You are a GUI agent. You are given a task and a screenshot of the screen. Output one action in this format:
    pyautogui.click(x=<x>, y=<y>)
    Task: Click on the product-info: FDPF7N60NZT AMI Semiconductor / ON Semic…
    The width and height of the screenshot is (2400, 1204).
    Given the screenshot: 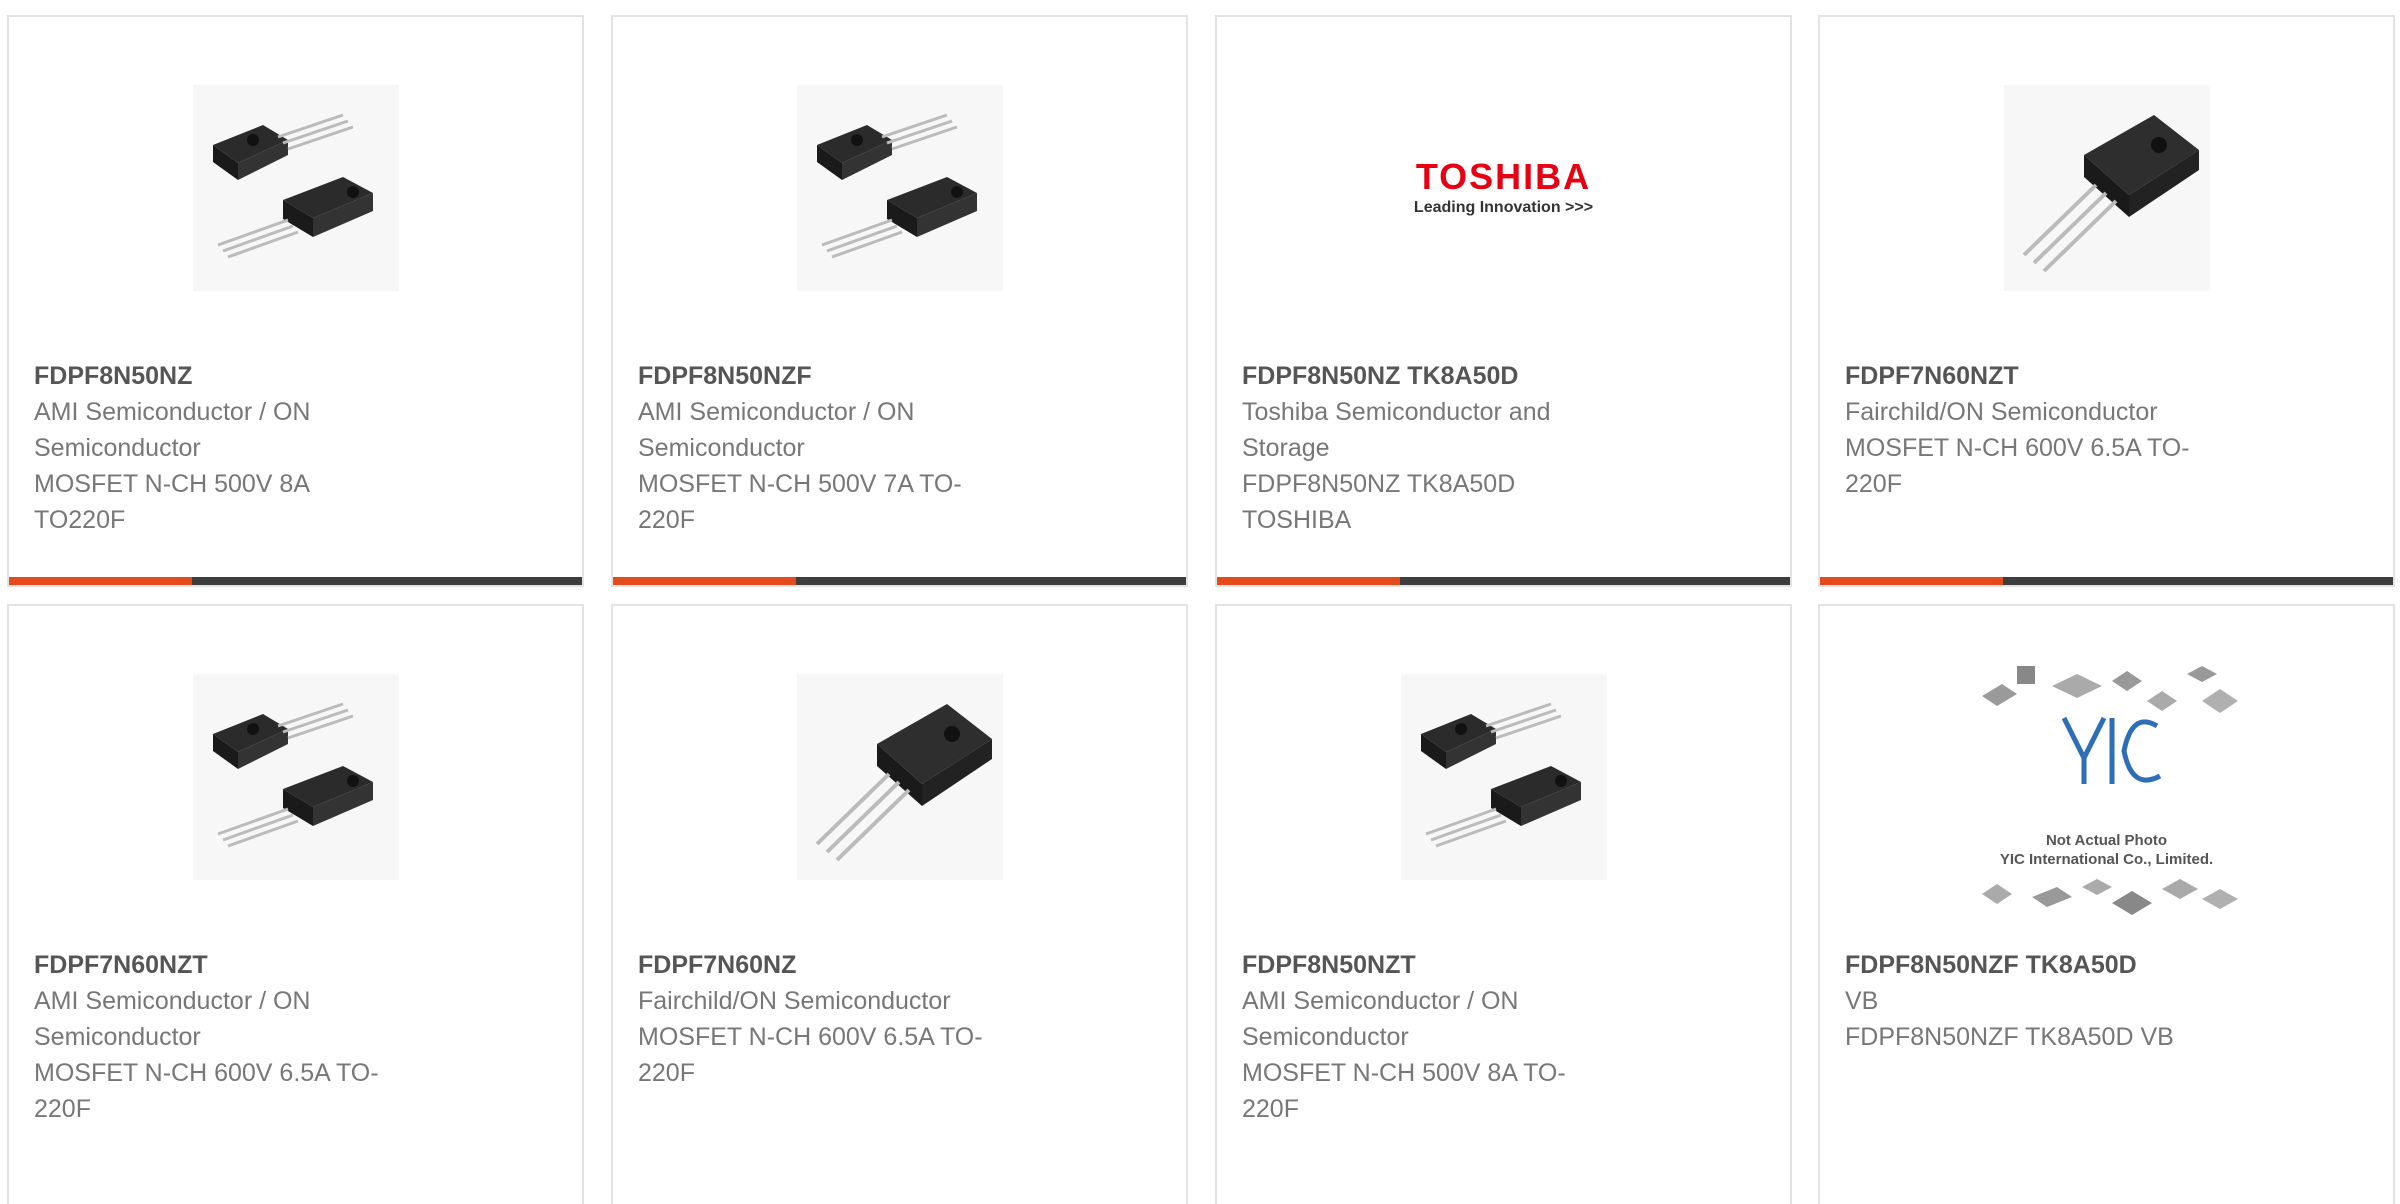 What is the action you would take?
    pyautogui.click(x=229, y=1037)
    